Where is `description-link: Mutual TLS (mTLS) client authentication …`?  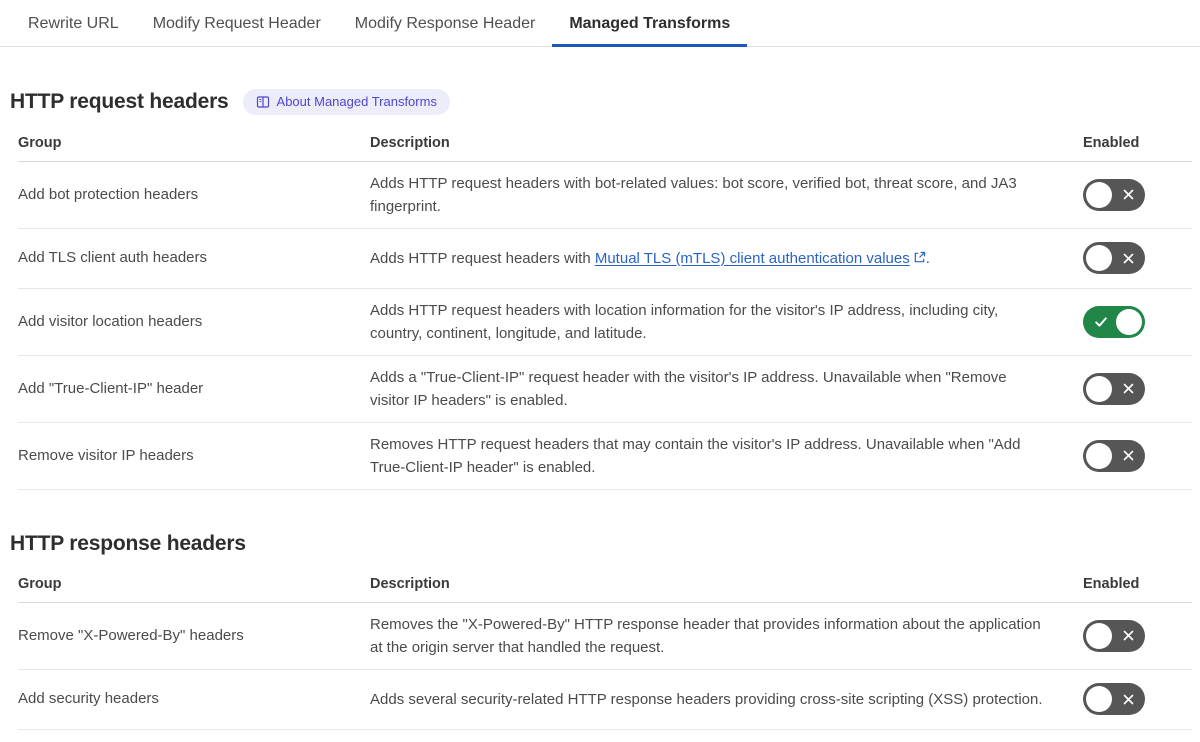 description-link: Mutual TLS (mTLS) client authentication … is located at coordinates (760, 258).